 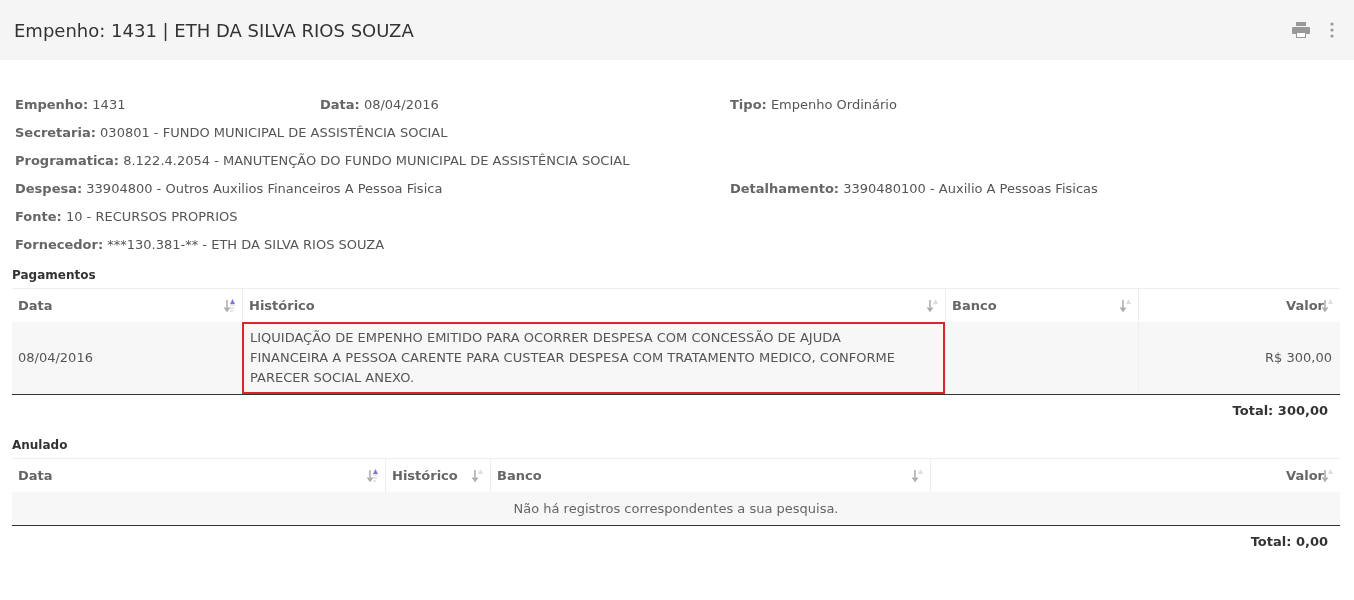 What do you see at coordinates (677, 160) in the screenshot?
I see `info-field: Programatica: 8.122.4.2054 - MANUTENÇÃO DO FUNDO MUNICIPAL DE ASSISTÊNCIA SOCIAL` at bounding box center [677, 160].